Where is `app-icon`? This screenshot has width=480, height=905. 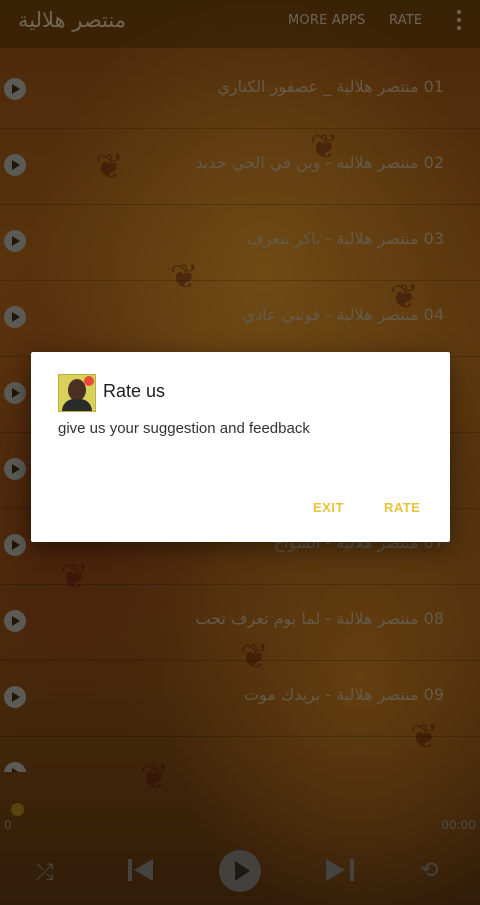
app-icon is located at coordinates (77, 393).